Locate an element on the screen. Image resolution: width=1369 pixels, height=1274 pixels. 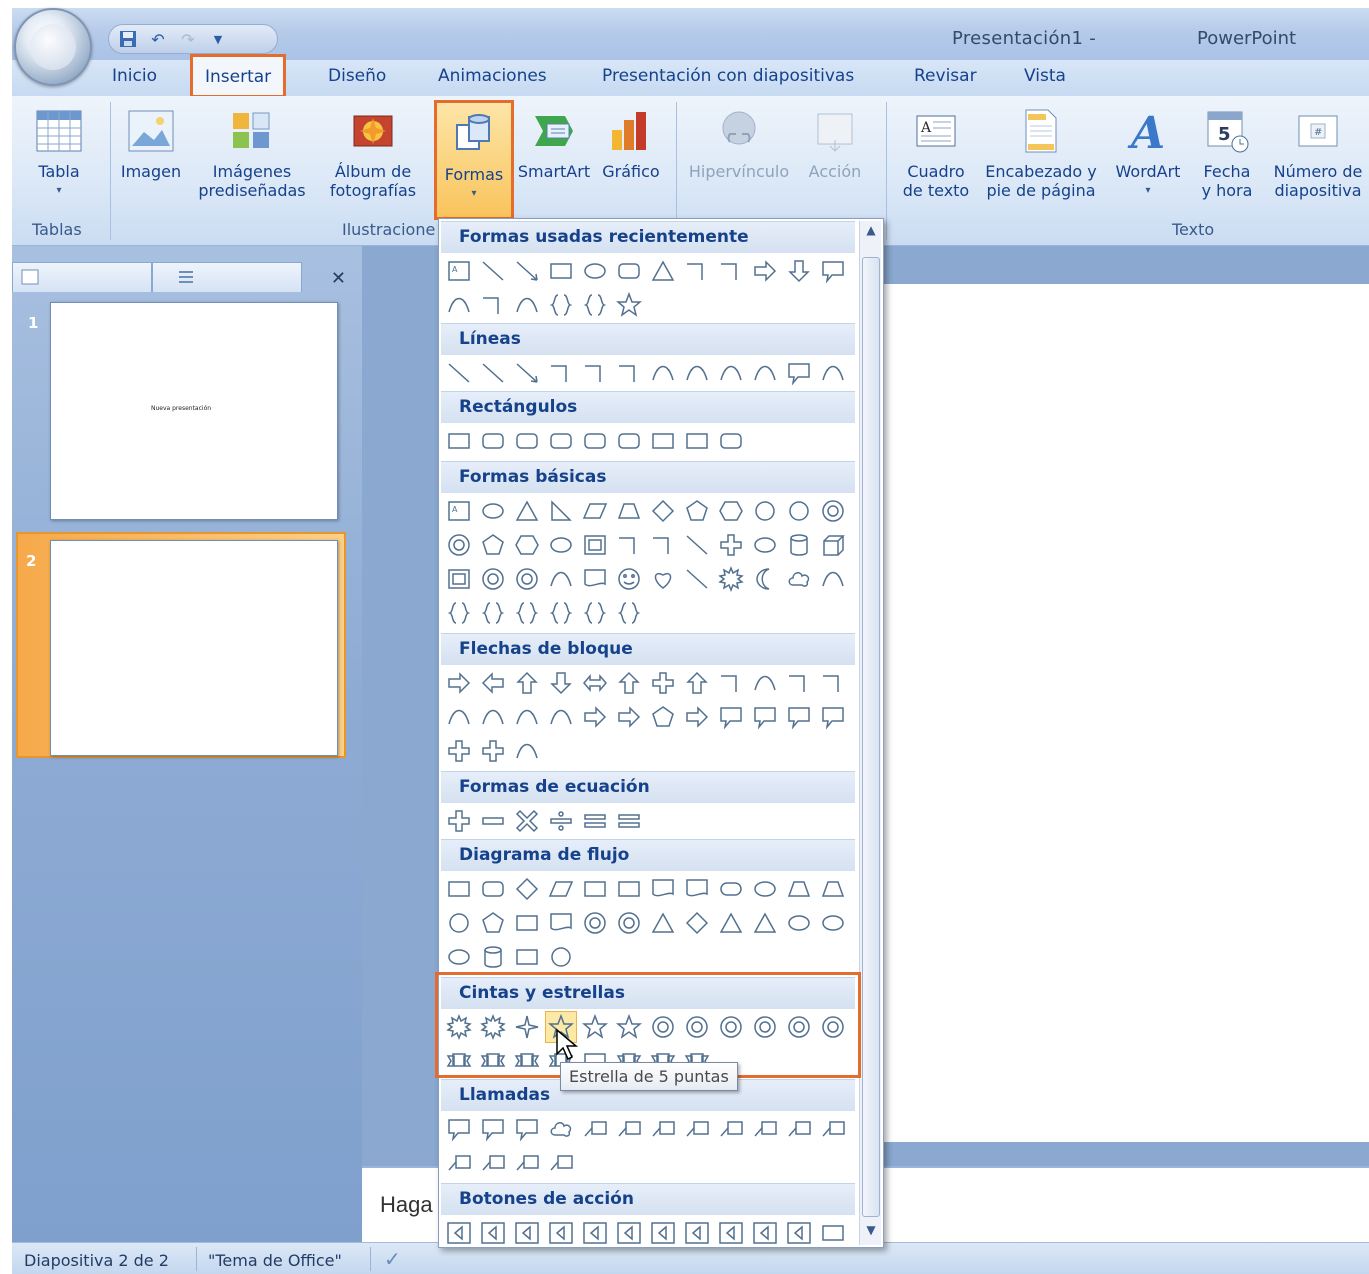
dia-shape-icon is located at coordinates (663, 511).